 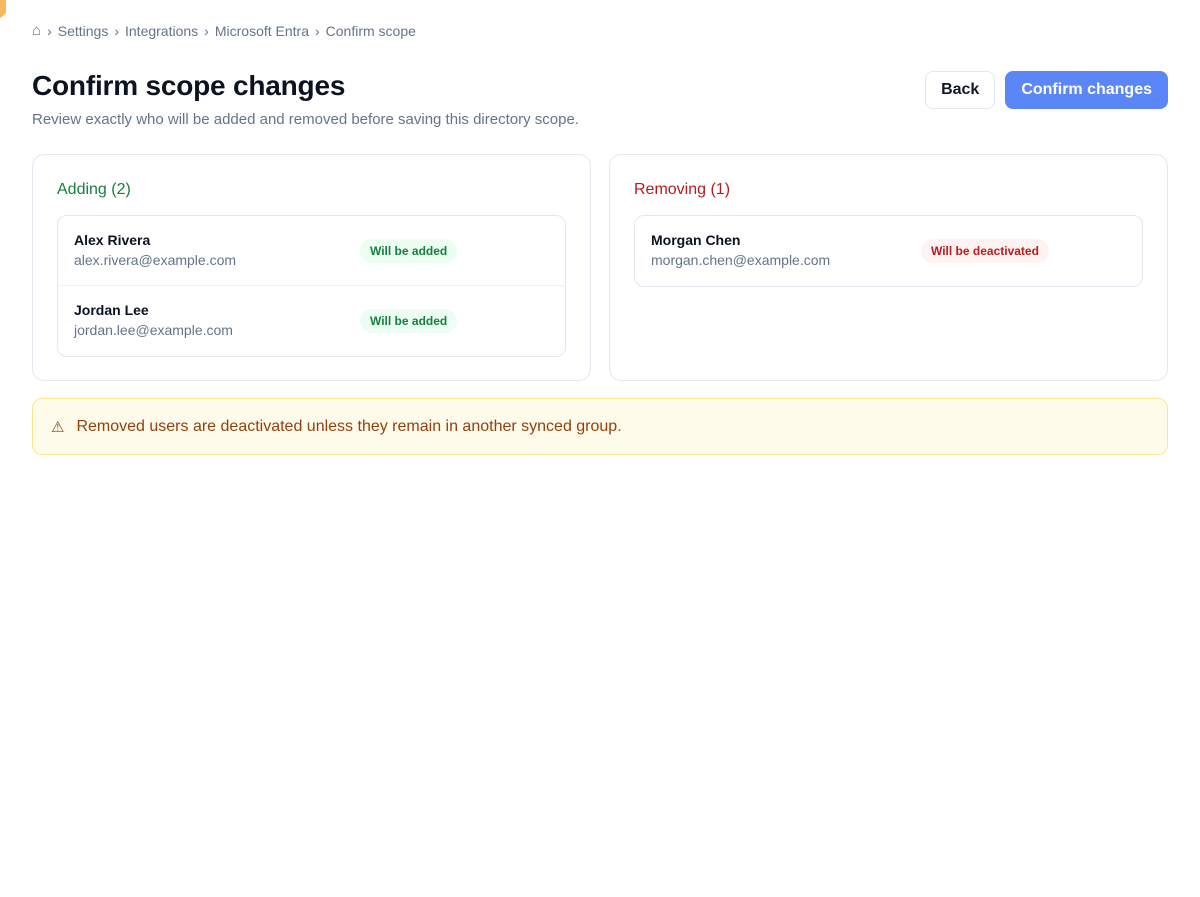 I want to click on user-email: jordan.lee@example.com, so click(x=153, y=330).